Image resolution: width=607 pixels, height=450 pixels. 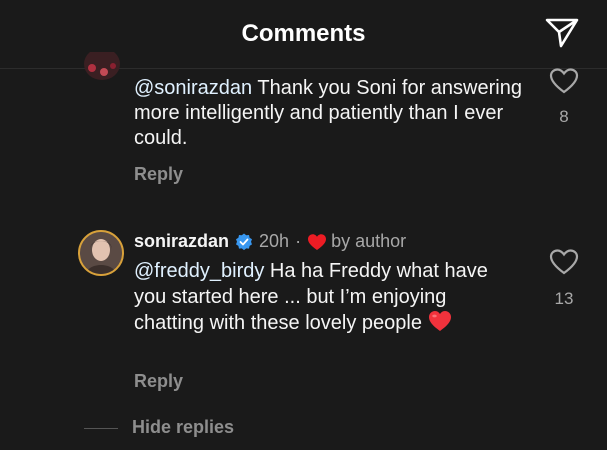 I want to click on page-title: Comments, so click(x=303, y=33).